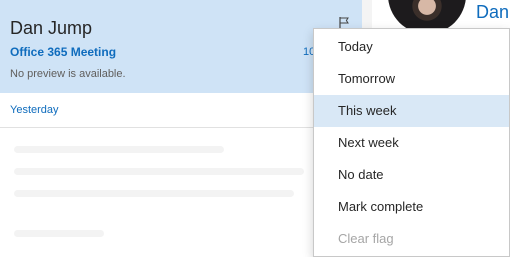 The width and height of the screenshot is (510, 257). Describe the element at coordinates (34, 110) in the screenshot. I see `group-header-yesterday: Yesterday` at that location.